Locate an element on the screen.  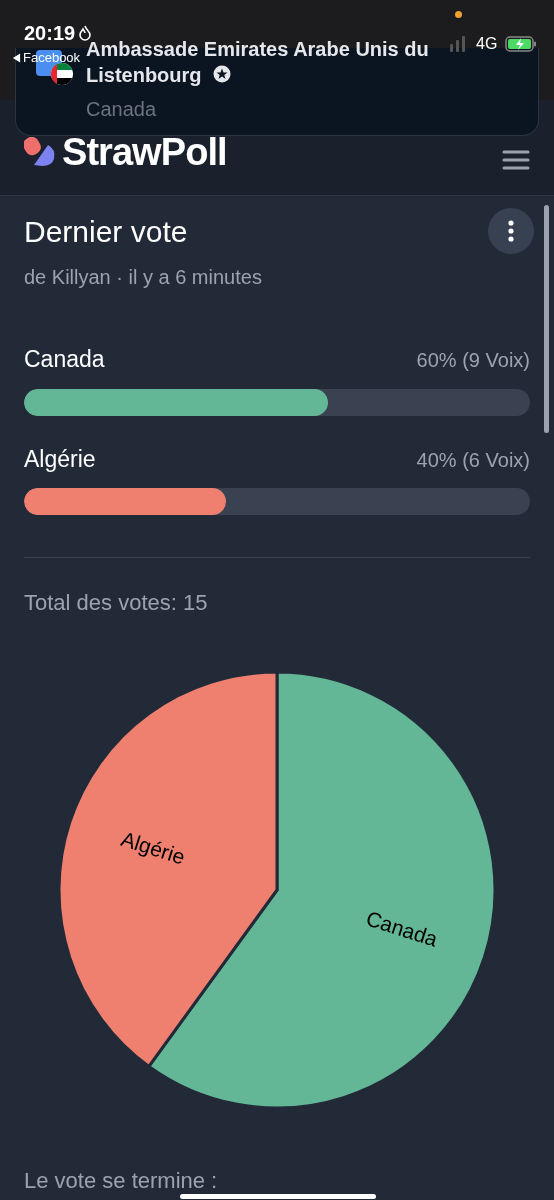
more-button is located at coordinates (511, 231).